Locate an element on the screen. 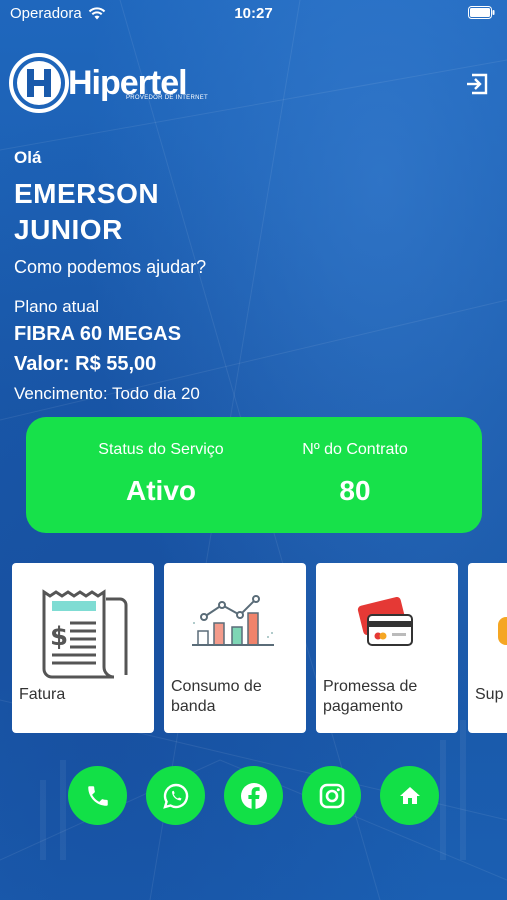 Image resolution: width=507 pixels, height=900 pixels. bandwidth-usage-card: Consumo de banda is located at coordinates (235, 648).